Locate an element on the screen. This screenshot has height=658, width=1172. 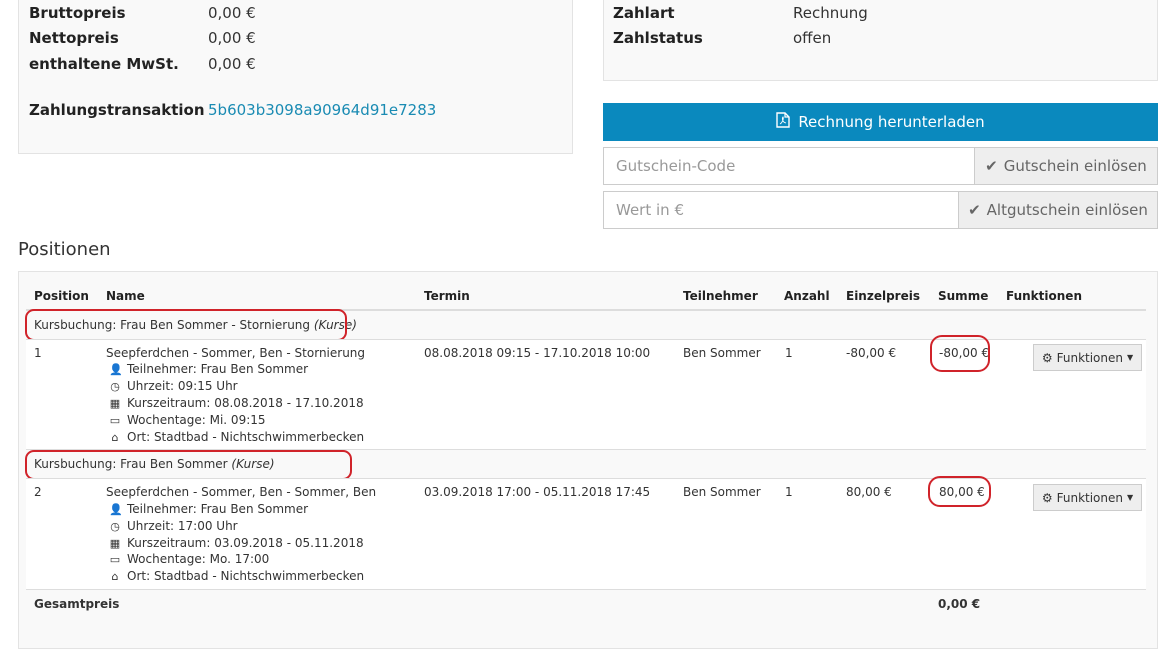
price-summary-panel is located at coordinates (295, 77).